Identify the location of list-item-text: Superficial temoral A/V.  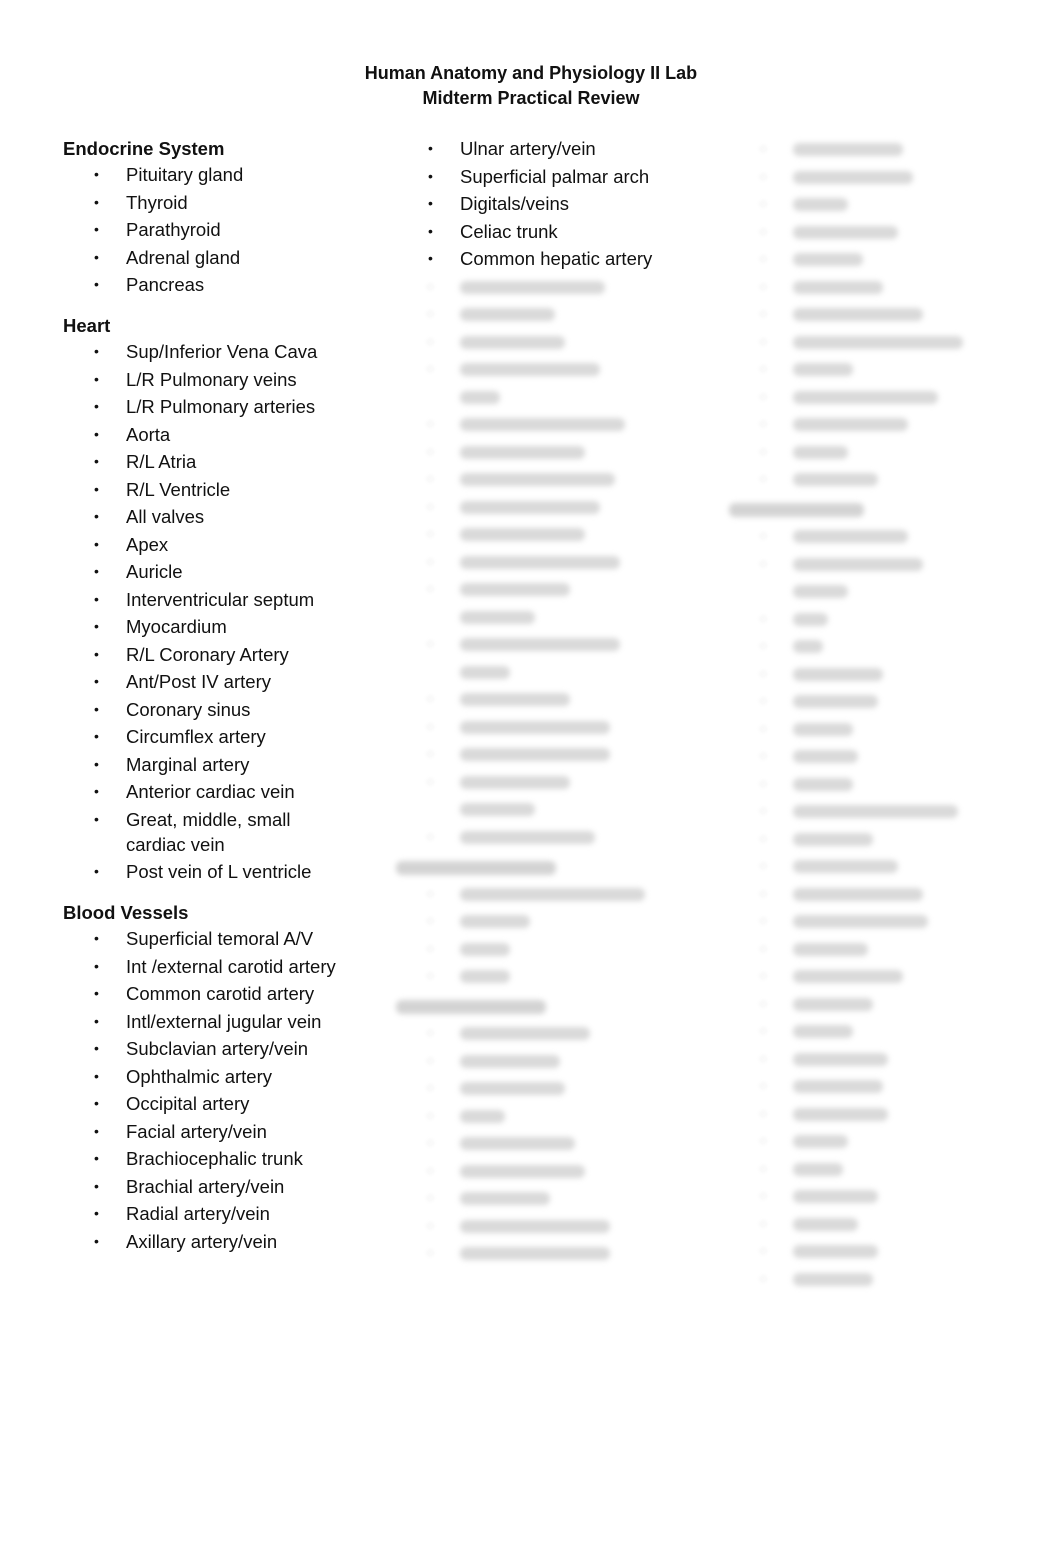
(220, 938).